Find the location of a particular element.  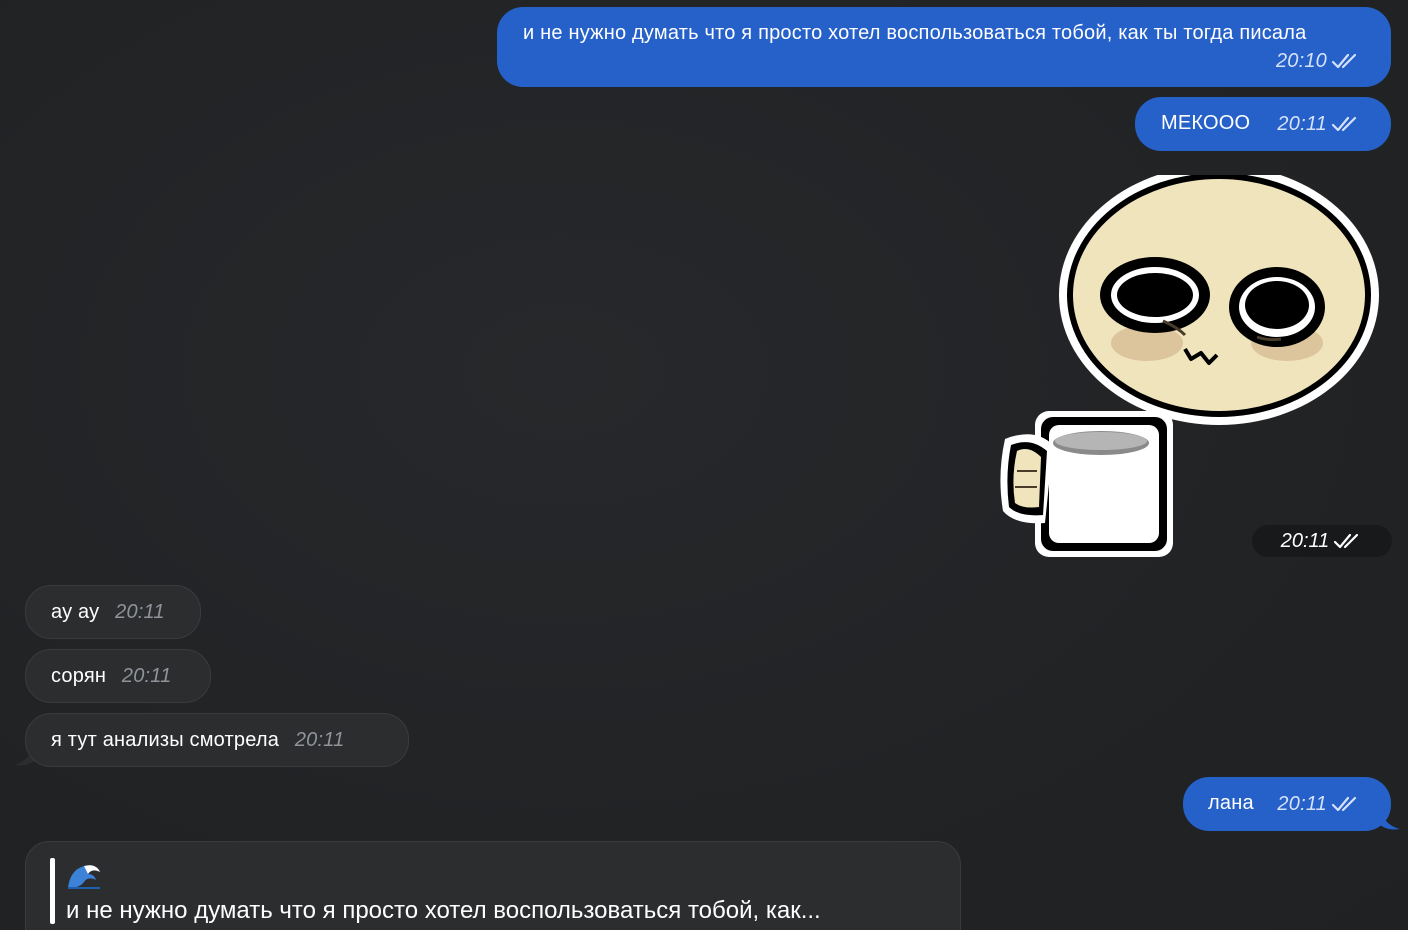

message-time: 20:10 is located at coordinates (1301, 61).